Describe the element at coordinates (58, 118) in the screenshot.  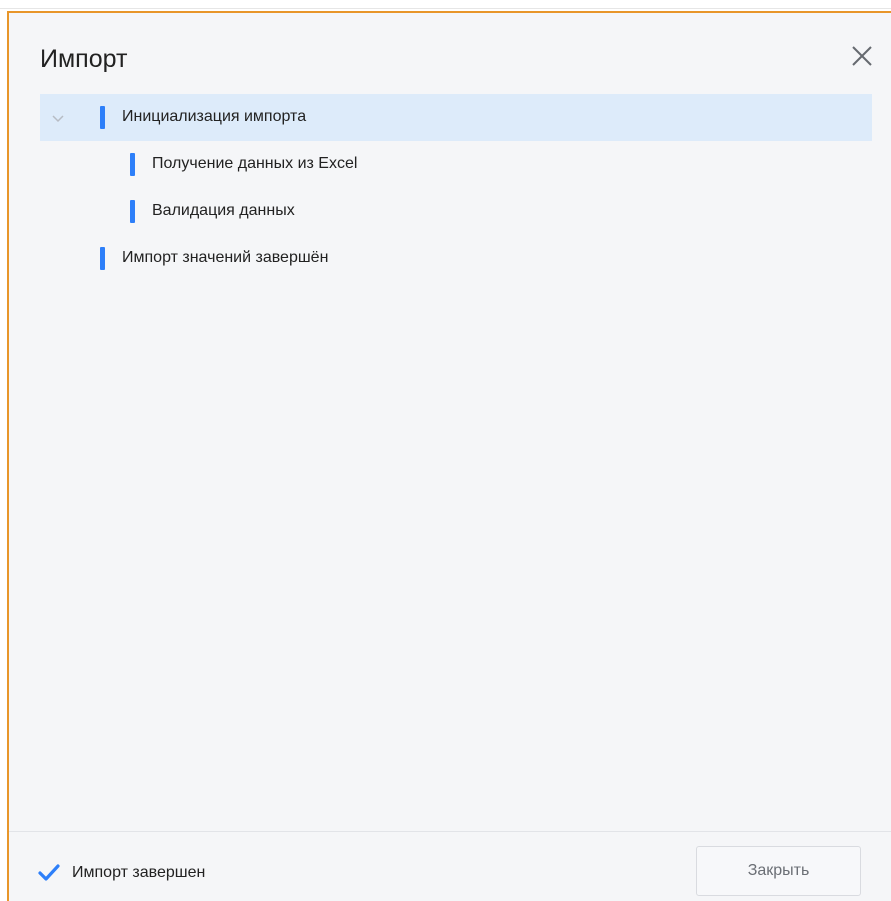
I see `chevron-down-icon` at that location.